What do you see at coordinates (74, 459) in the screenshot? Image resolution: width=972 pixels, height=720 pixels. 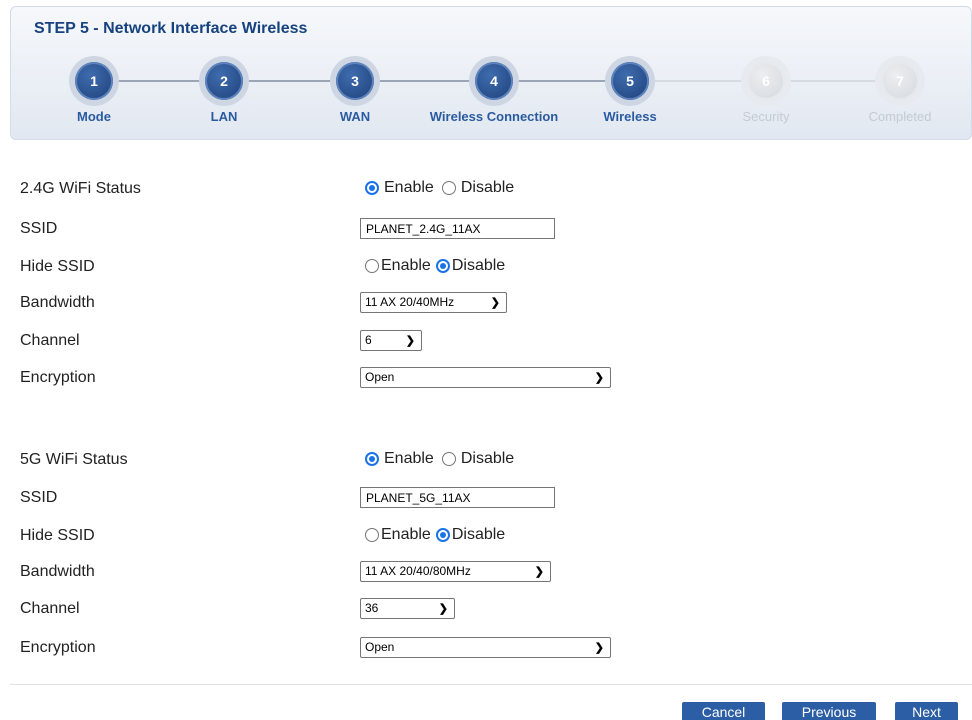 I see `label-5g-wifi-status: 5G WiFi Status` at bounding box center [74, 459].